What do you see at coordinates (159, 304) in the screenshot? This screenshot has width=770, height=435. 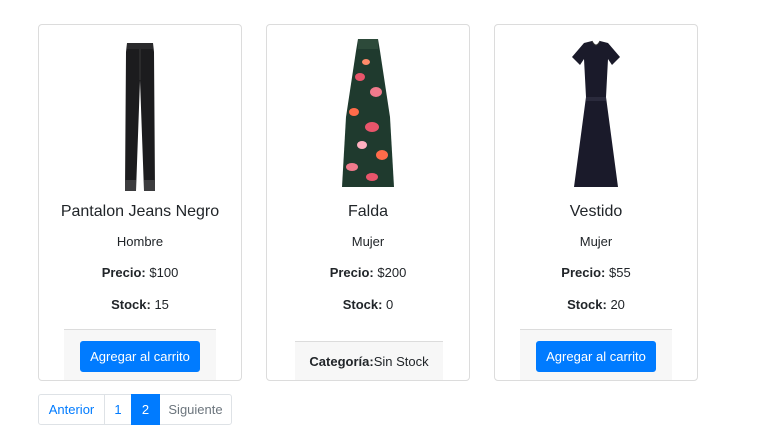 I see `stock-value: 15` at bounding box center [159, 304].